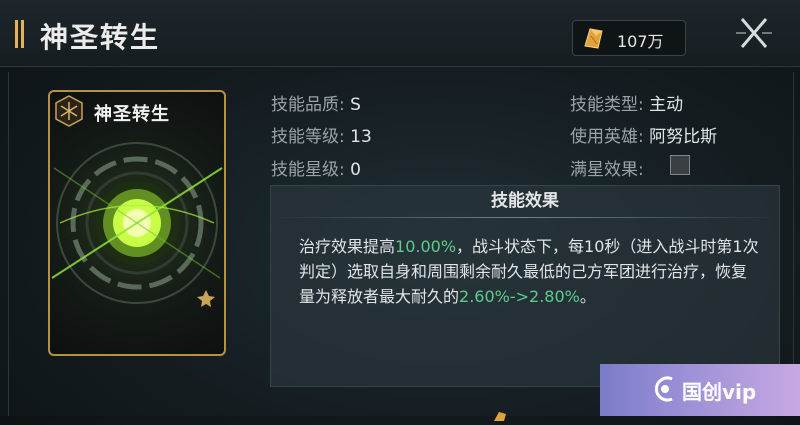 This screenshot has height=425, width=800. I want to click on skill-card: 神圣转生, so click(137, 223).